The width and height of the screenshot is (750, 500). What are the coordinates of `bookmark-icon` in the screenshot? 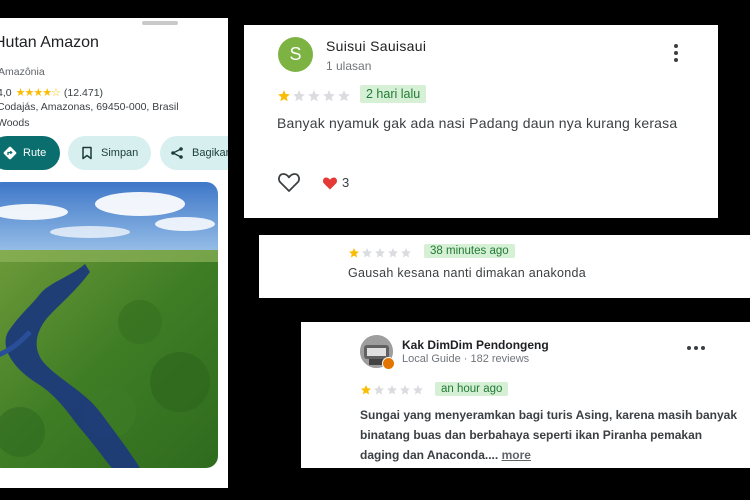 It's located at (87, 153).